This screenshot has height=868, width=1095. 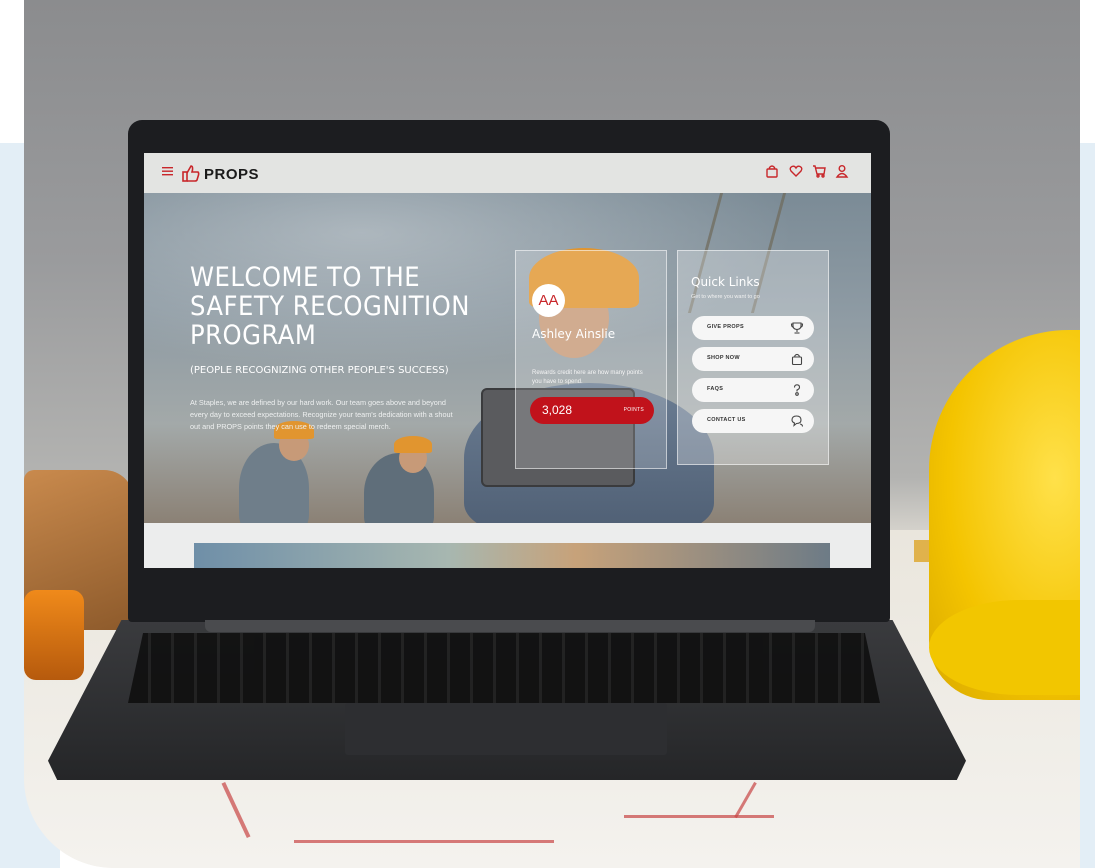 I want to click on points-badge: 3,028 POINTS, so click(x=592, y=410).